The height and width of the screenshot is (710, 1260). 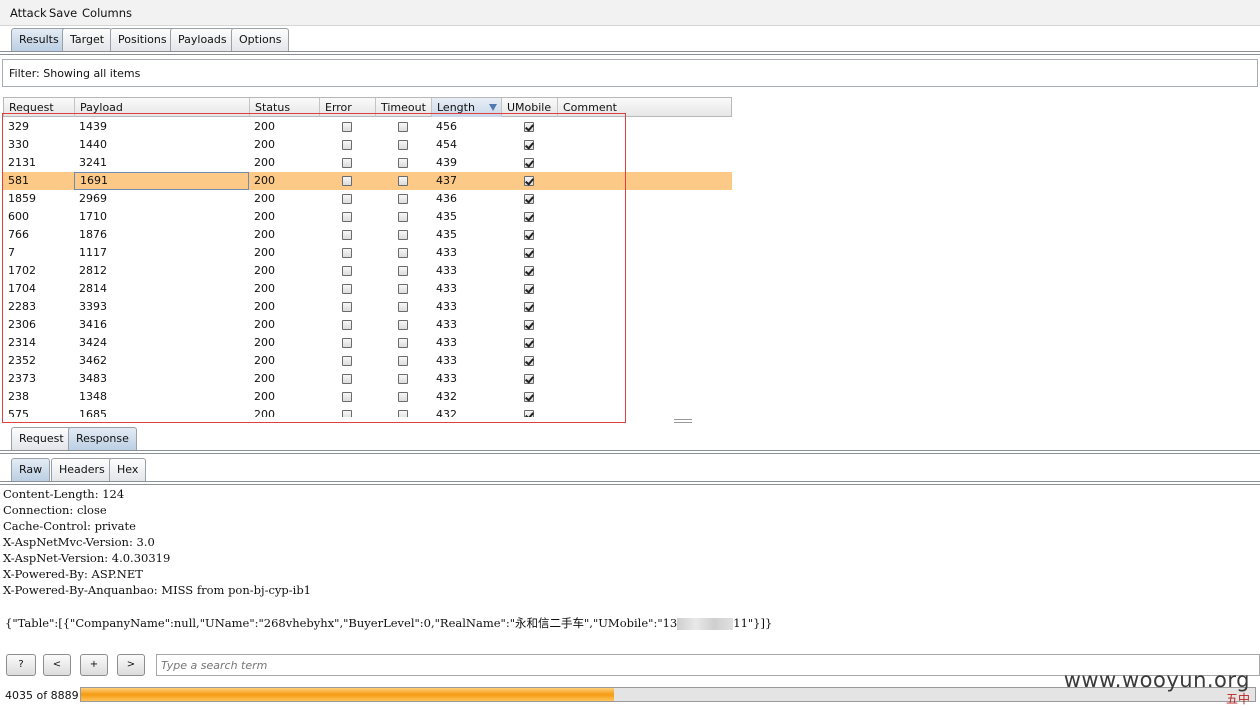 What do you see at coordinates (367, 235) in the screenshot?
I see `table-row: 766 1876 200 435` at bounding box center [367, 235].